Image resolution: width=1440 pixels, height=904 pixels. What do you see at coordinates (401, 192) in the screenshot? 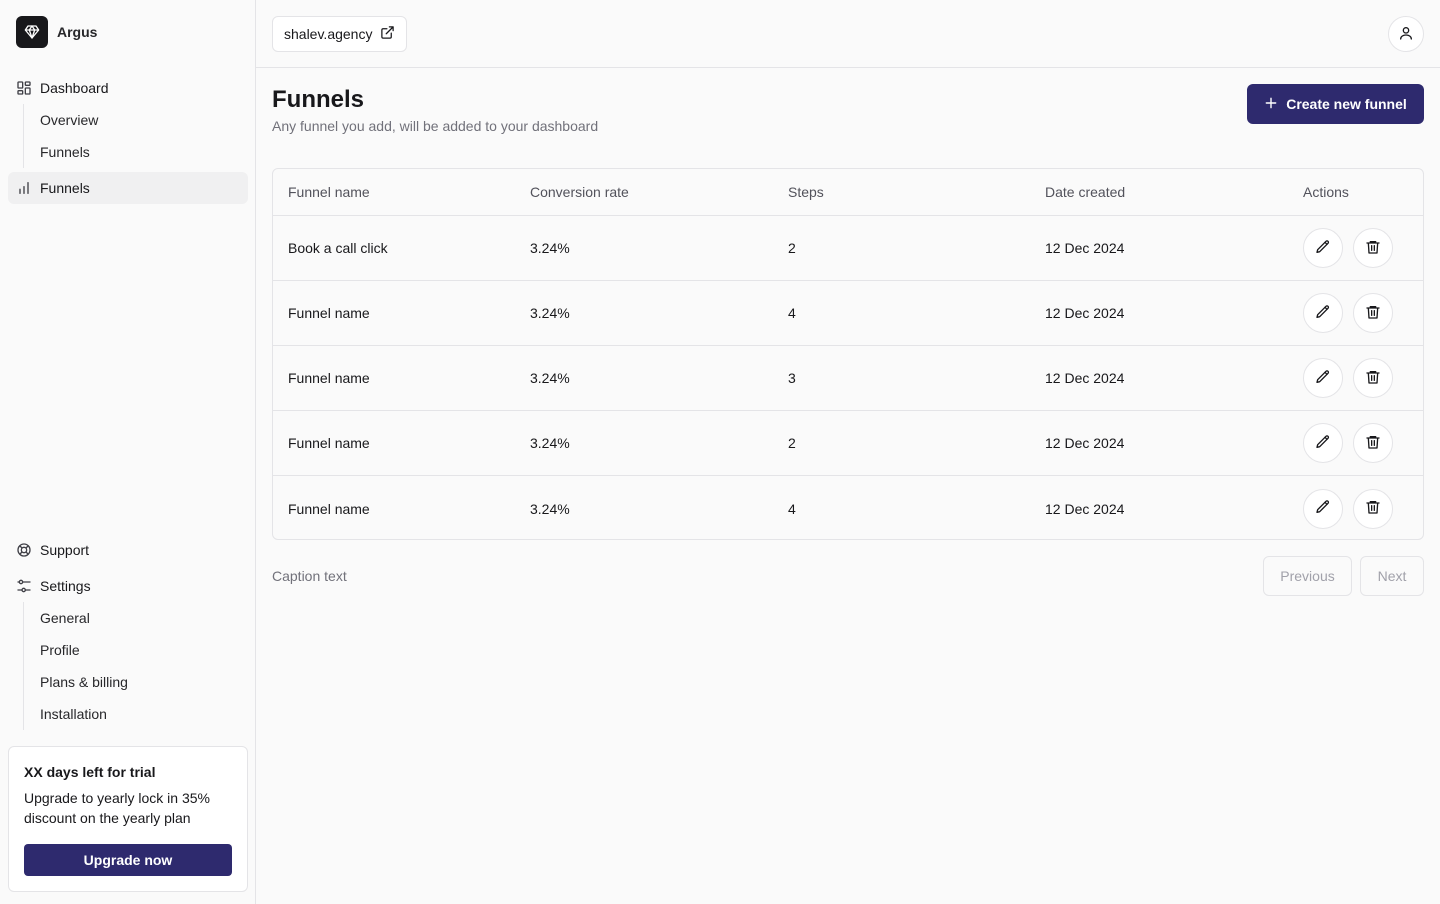
I see `column-header-name: Funnel name` at bounding box center [401, 192].